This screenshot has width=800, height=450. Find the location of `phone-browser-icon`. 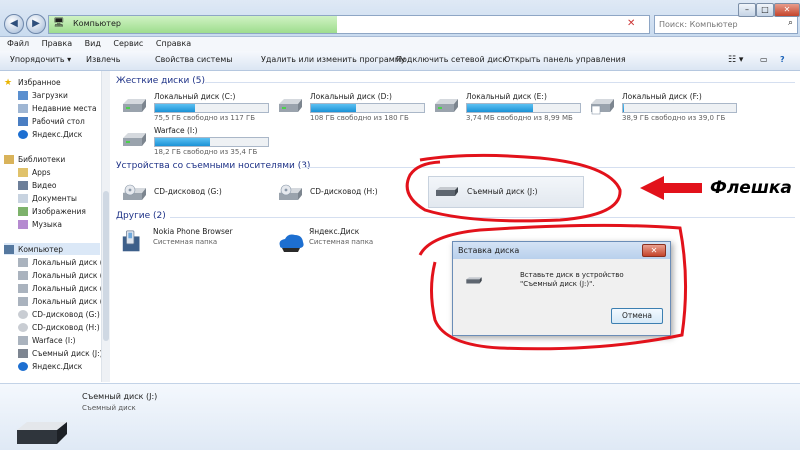

phone-browser-icon is located at coordinates (131, 241).